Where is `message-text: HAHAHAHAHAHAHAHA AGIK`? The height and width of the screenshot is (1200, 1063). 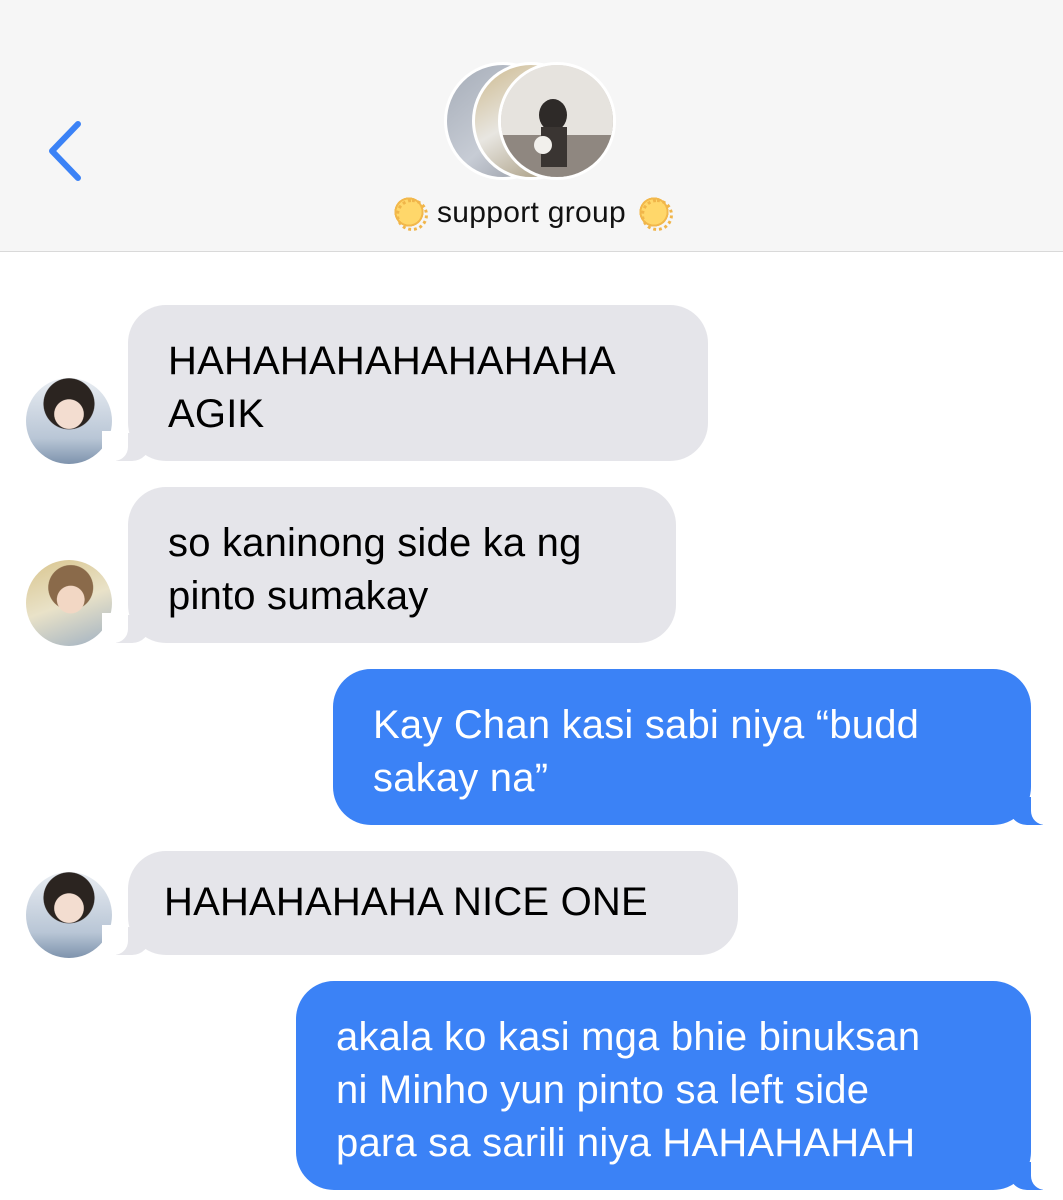
message-text: HAHAHAHAHAHAHAHA AGIK is located at coordinates (392, 387).